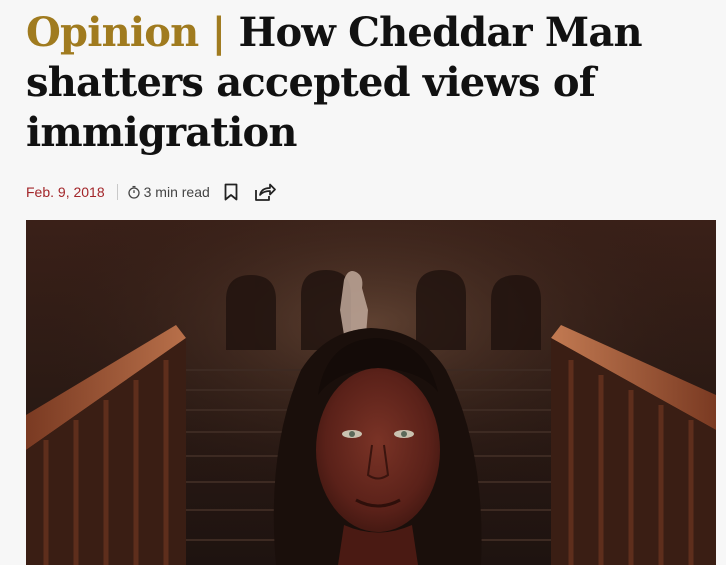  I want to click on meta-divider, so click(117, 192).